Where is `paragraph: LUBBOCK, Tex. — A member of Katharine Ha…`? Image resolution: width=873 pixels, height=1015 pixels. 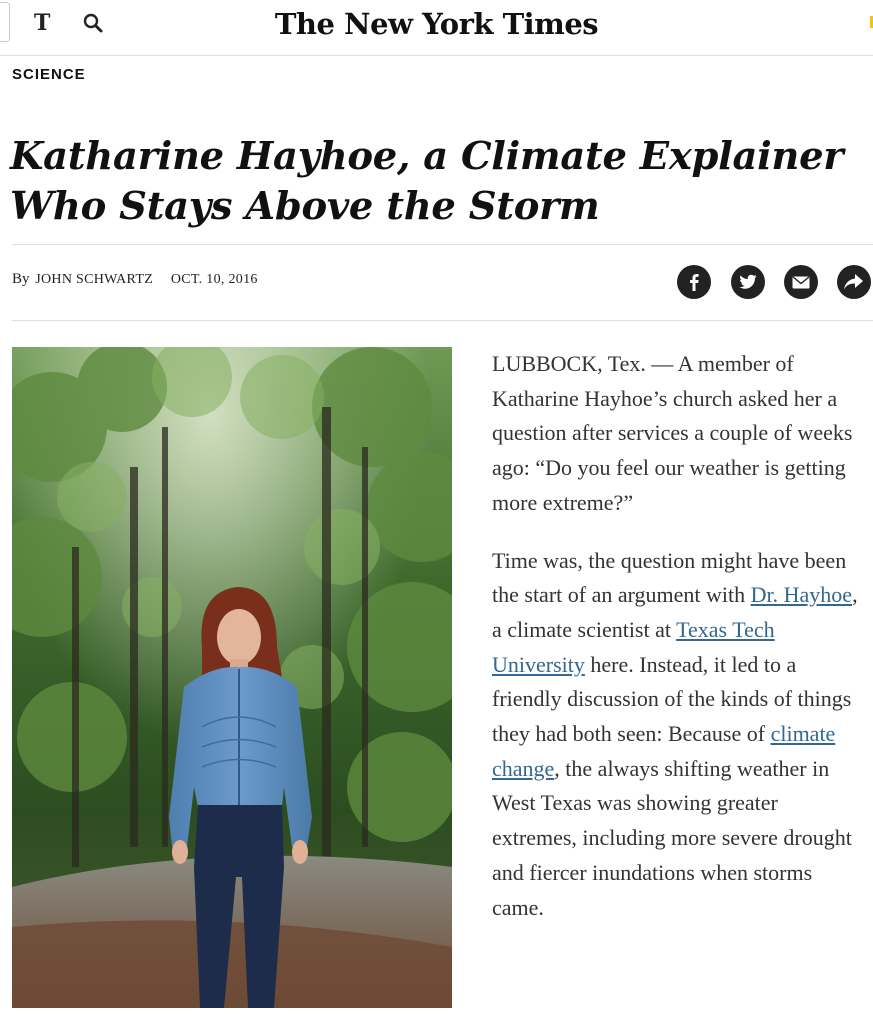
paragraph: LUBBOCK, Tex. — A member of Katharine Ha… is located at coordinates (672, 433).